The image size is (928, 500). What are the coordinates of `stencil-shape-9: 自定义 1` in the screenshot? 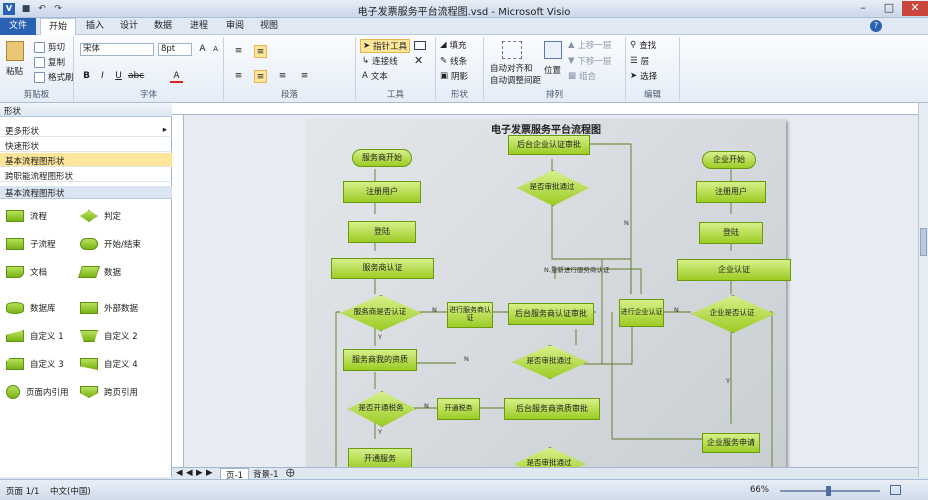 It's located at (46, 336).